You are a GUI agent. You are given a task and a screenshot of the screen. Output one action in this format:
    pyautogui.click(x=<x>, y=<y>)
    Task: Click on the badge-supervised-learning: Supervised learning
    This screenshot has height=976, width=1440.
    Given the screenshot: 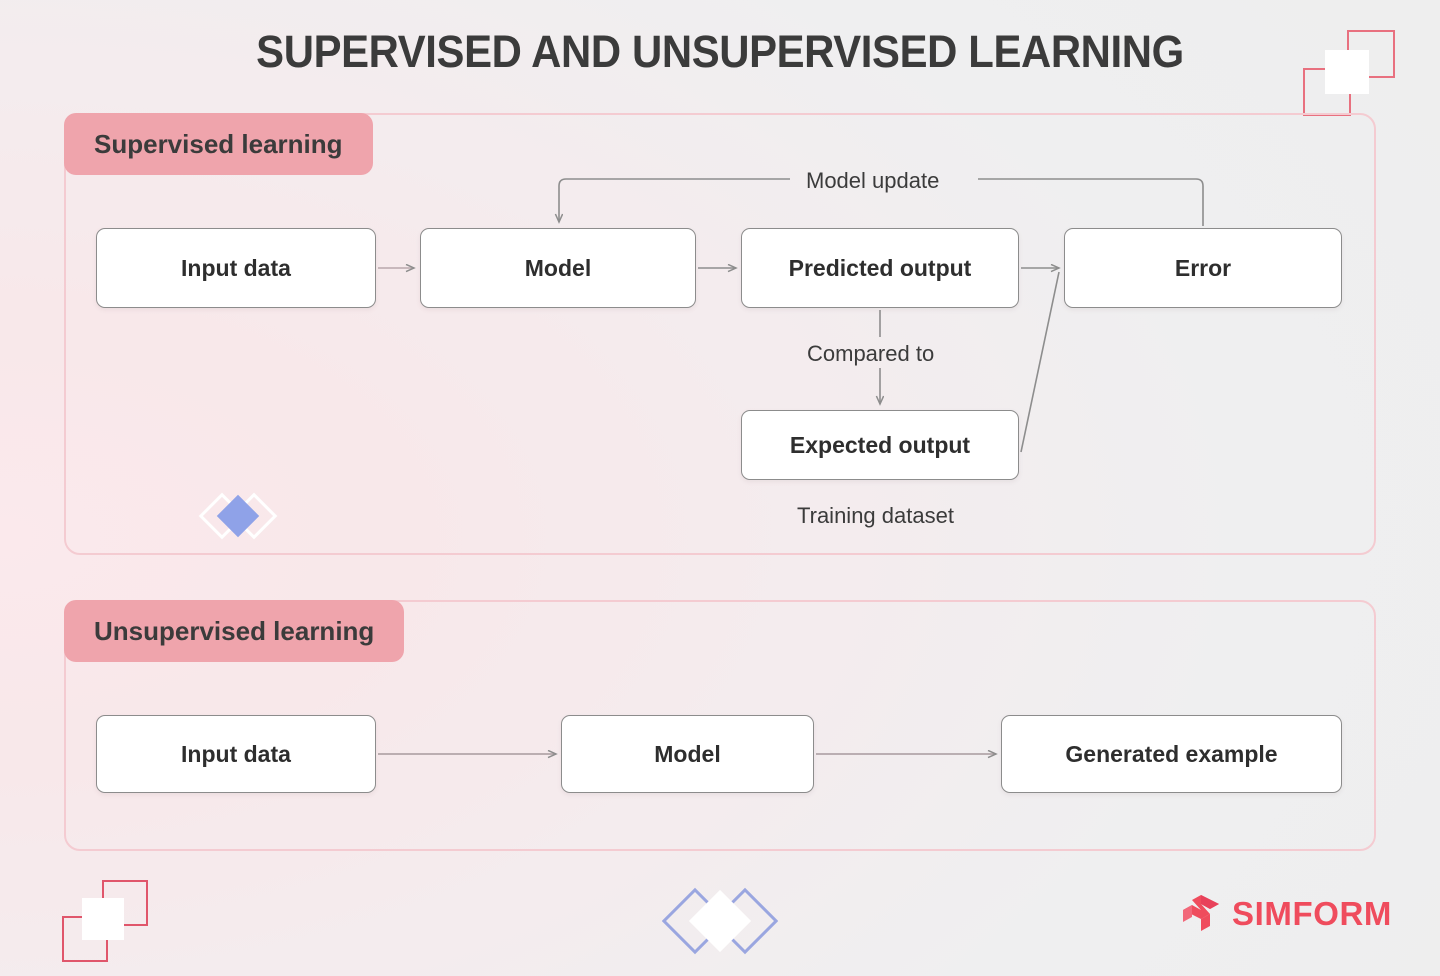 What is the action you would take?
    pyautogui.click(x=218, y=144)
    